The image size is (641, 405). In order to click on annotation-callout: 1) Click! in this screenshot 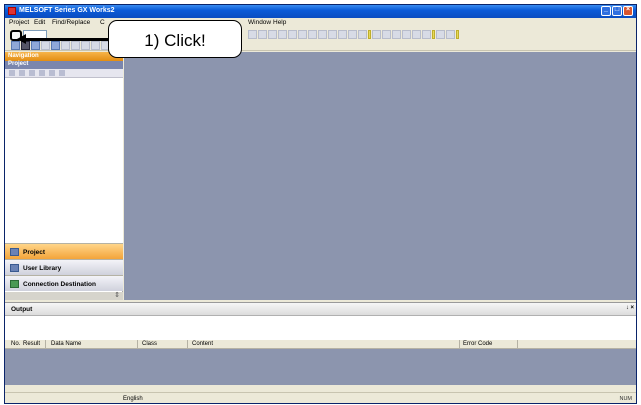, I will do `click(175, 39)`.